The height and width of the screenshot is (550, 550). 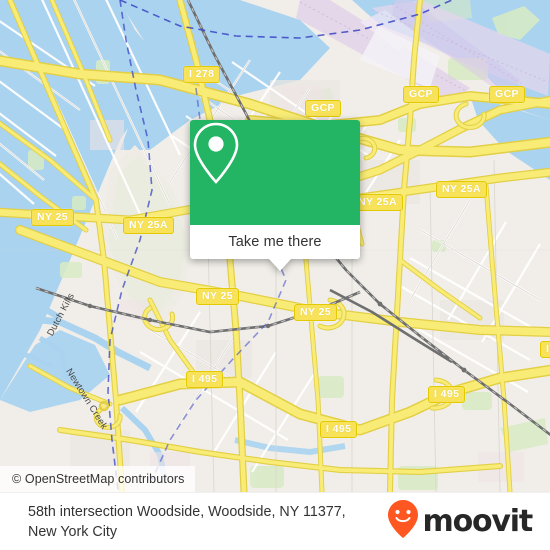 I want to click on take-me-there-button: Take me there, so click(x=275, y=242).